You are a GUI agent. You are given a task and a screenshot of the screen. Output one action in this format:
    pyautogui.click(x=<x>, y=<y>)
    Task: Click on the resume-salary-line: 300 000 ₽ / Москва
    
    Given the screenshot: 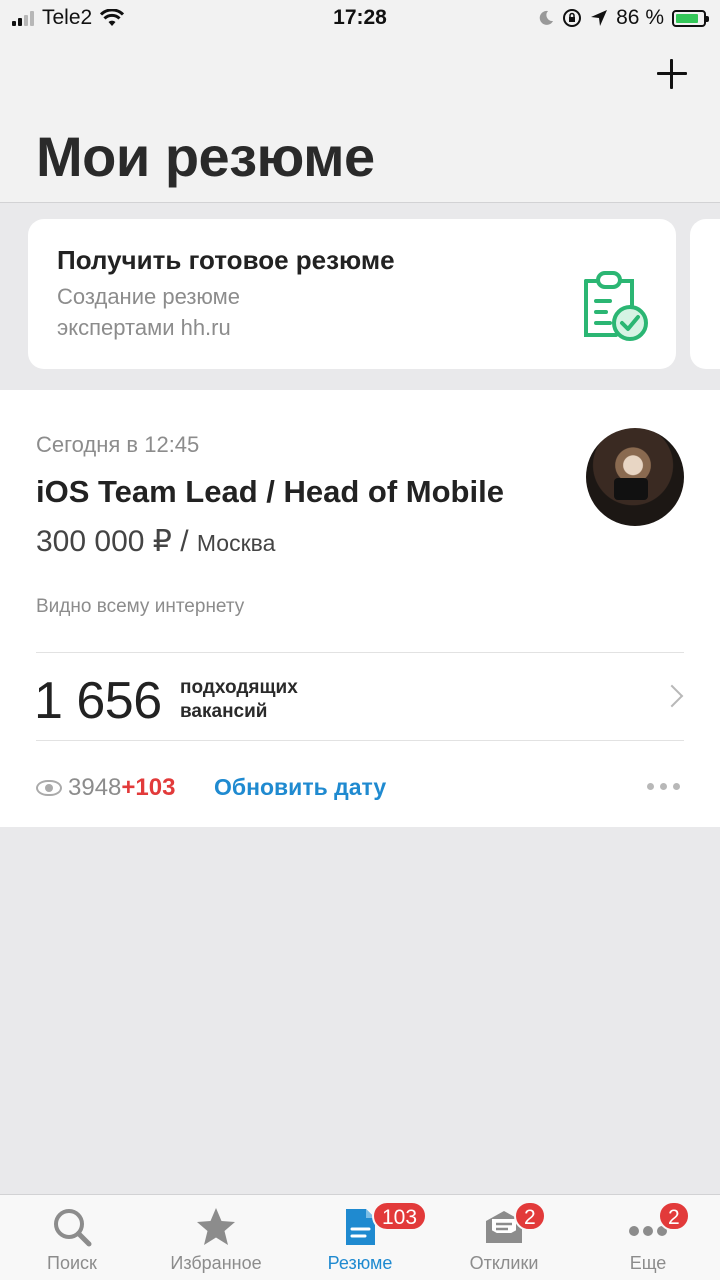 What is the action you would take?
    pyautogui.click(x=155, y=541)
    